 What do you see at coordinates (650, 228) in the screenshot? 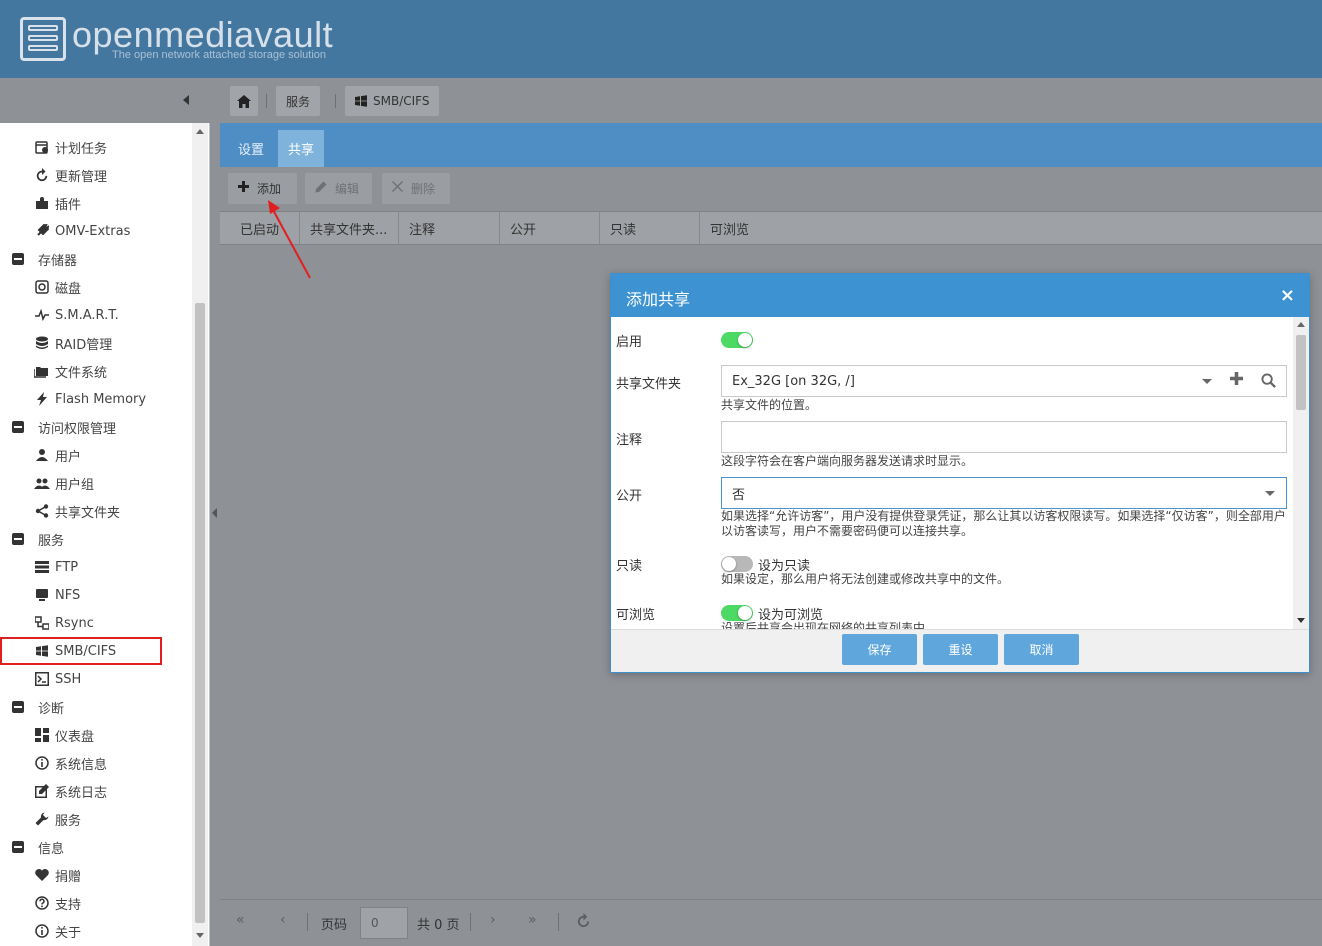
I see `column-header-readonly: 只读` at bounding box center [650, 228].